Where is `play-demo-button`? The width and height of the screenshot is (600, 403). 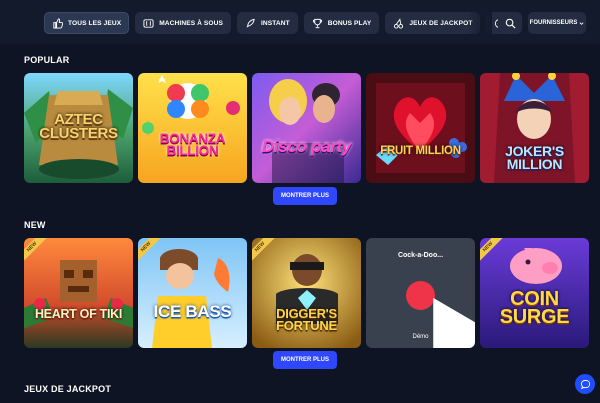 play-demo-button is located at coordinates (440, 314).